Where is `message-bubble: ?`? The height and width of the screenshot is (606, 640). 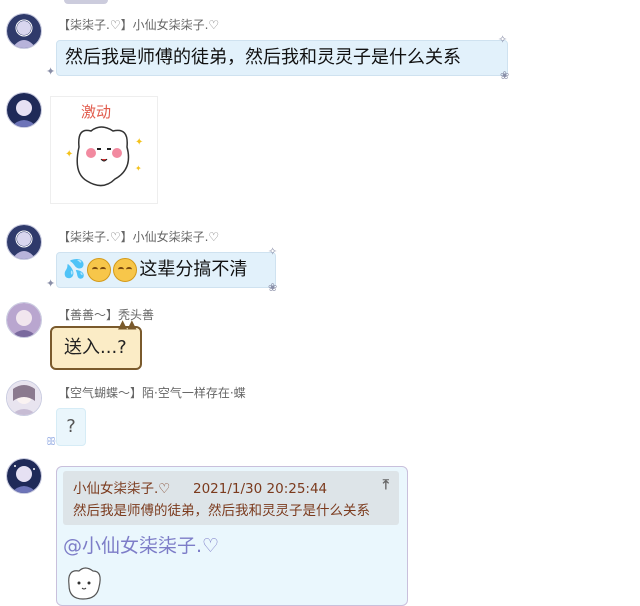
message-bubble: ? is located at coordinates (71, 427).